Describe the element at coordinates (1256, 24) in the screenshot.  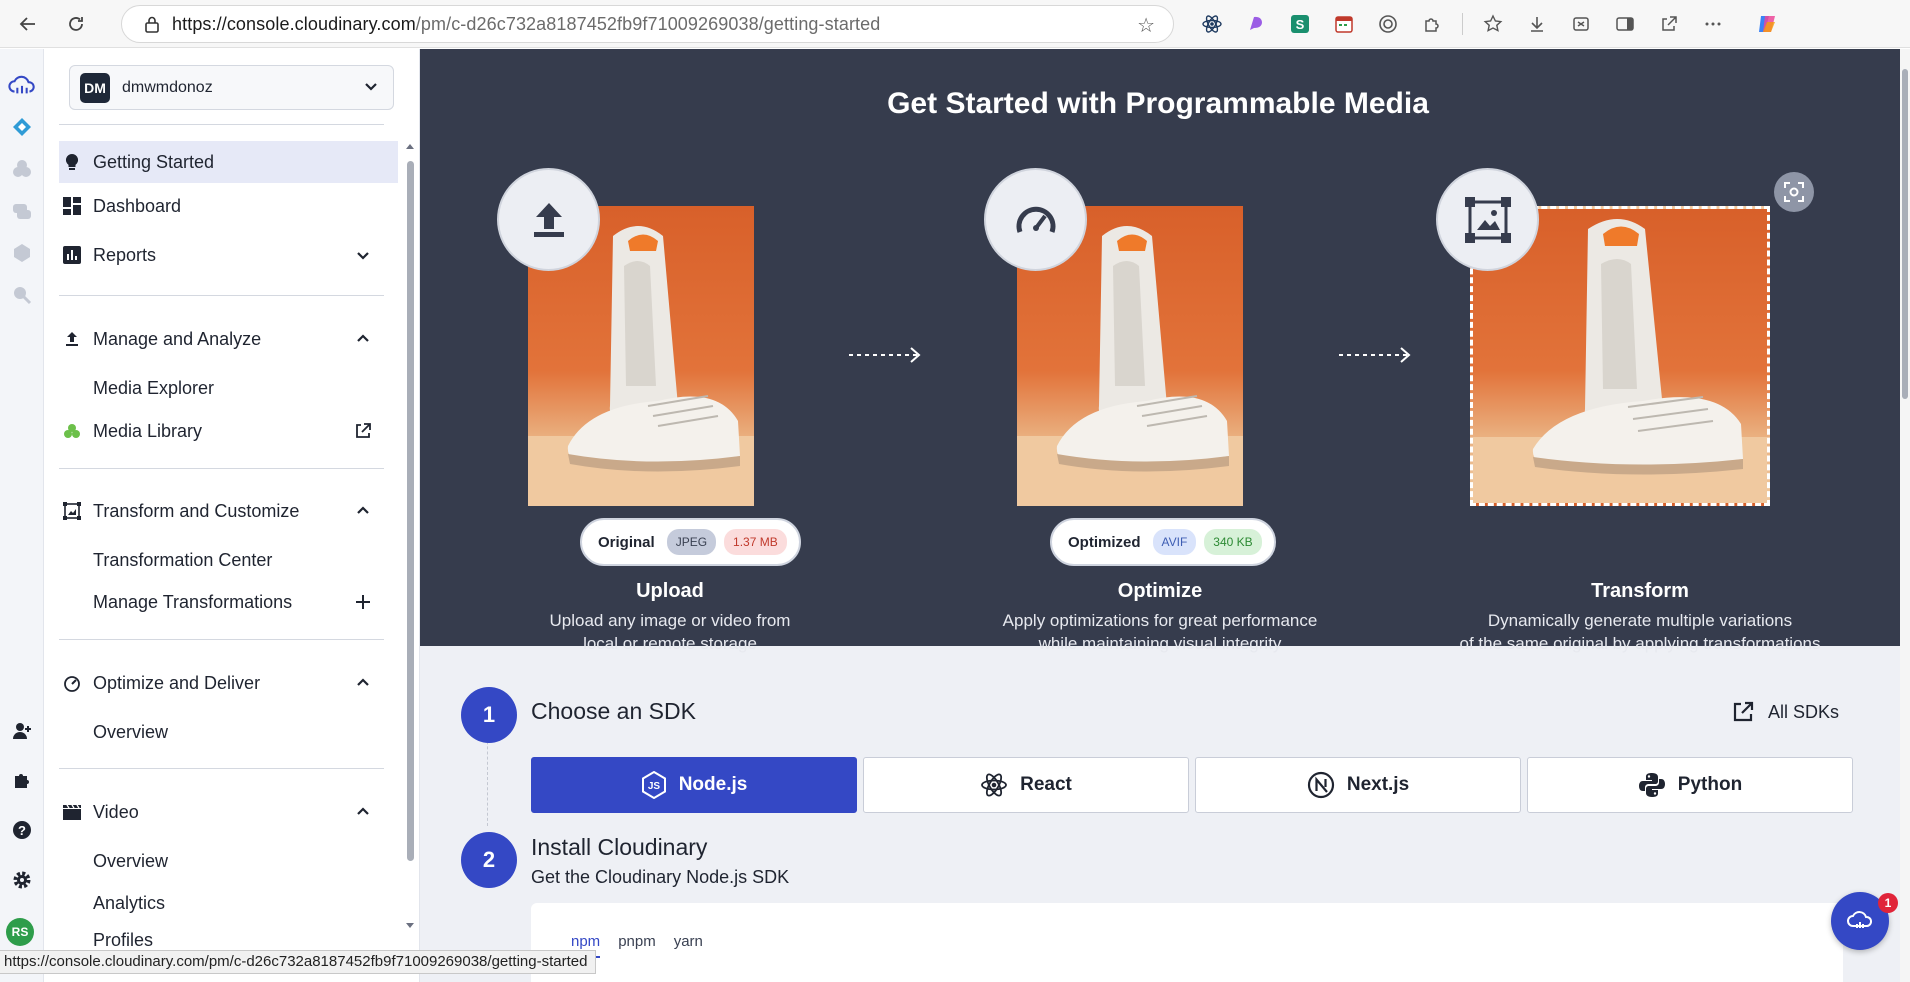
I see `extension-purple-icon` at that location.